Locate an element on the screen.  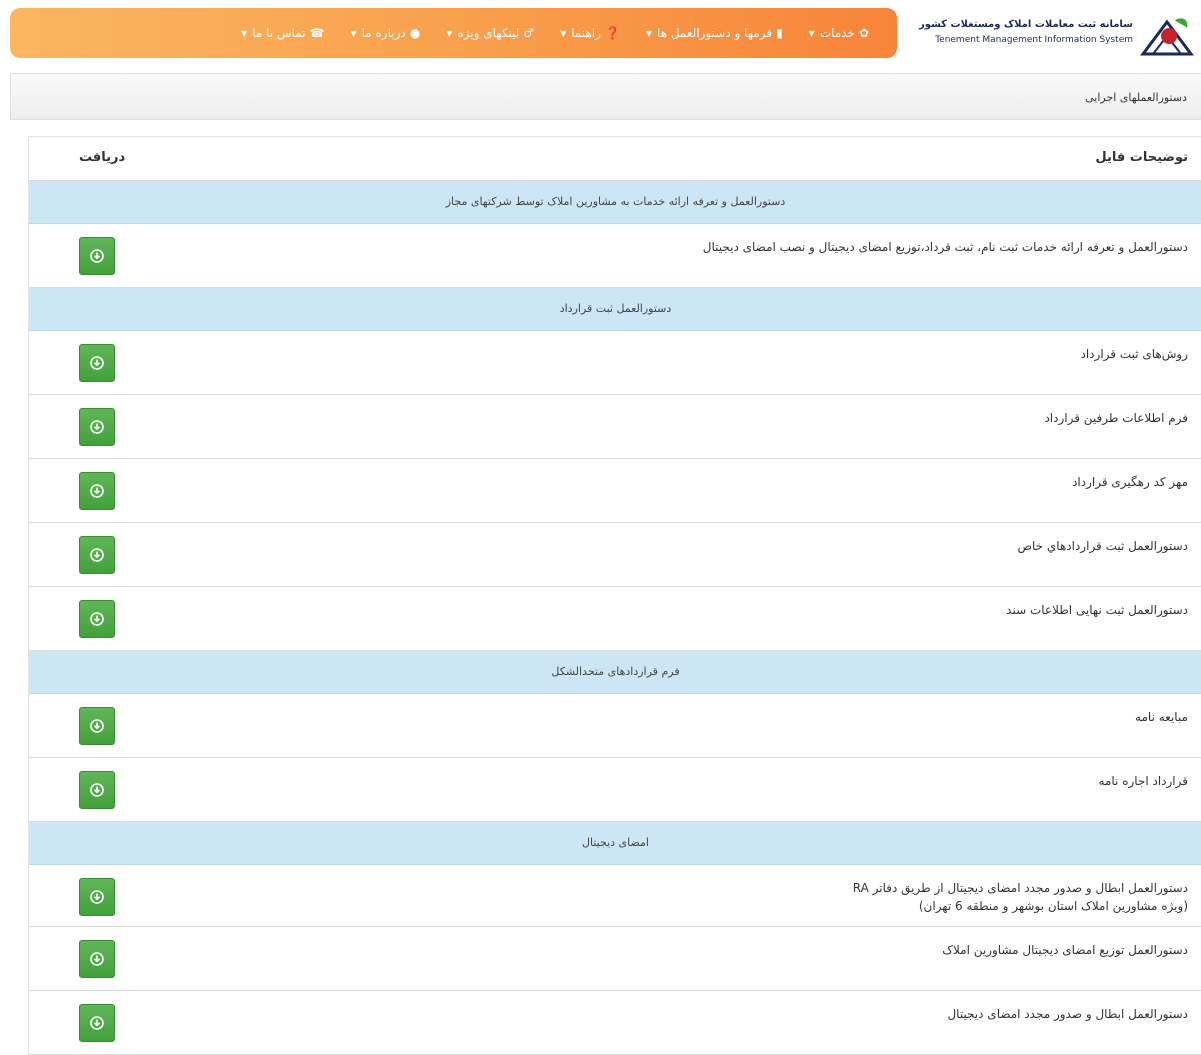
file-description-line: روش‌های ثبت قرارداد is located at coordinates (1134, 354).